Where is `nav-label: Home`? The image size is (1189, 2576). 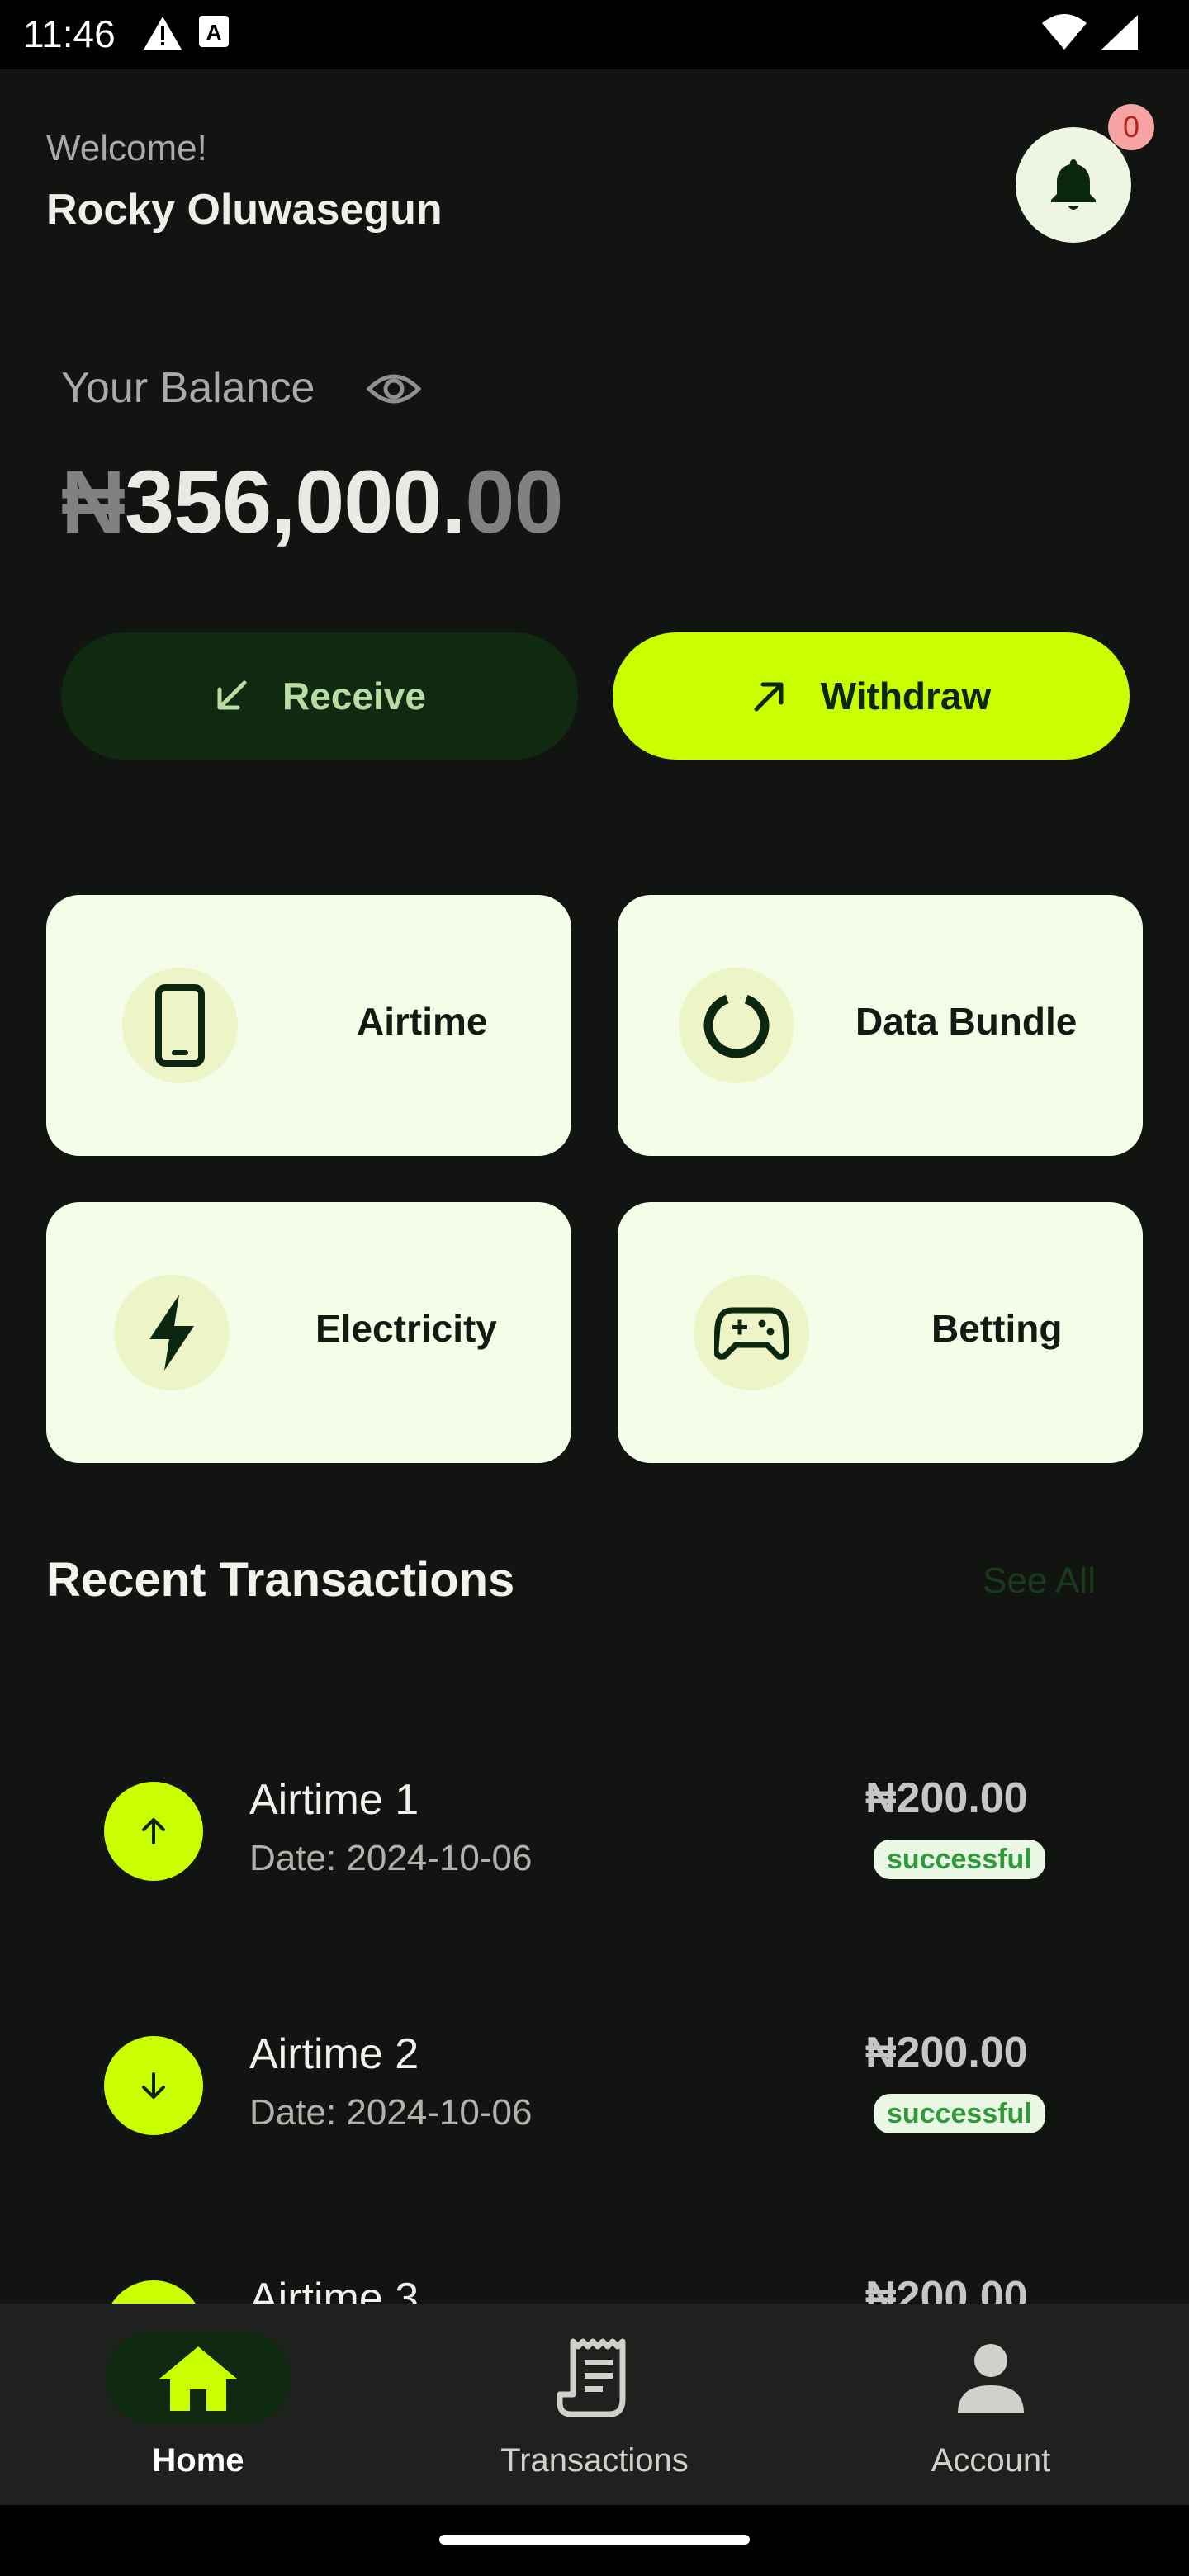 nav-label: Home is located at coordinates (198, 2460).